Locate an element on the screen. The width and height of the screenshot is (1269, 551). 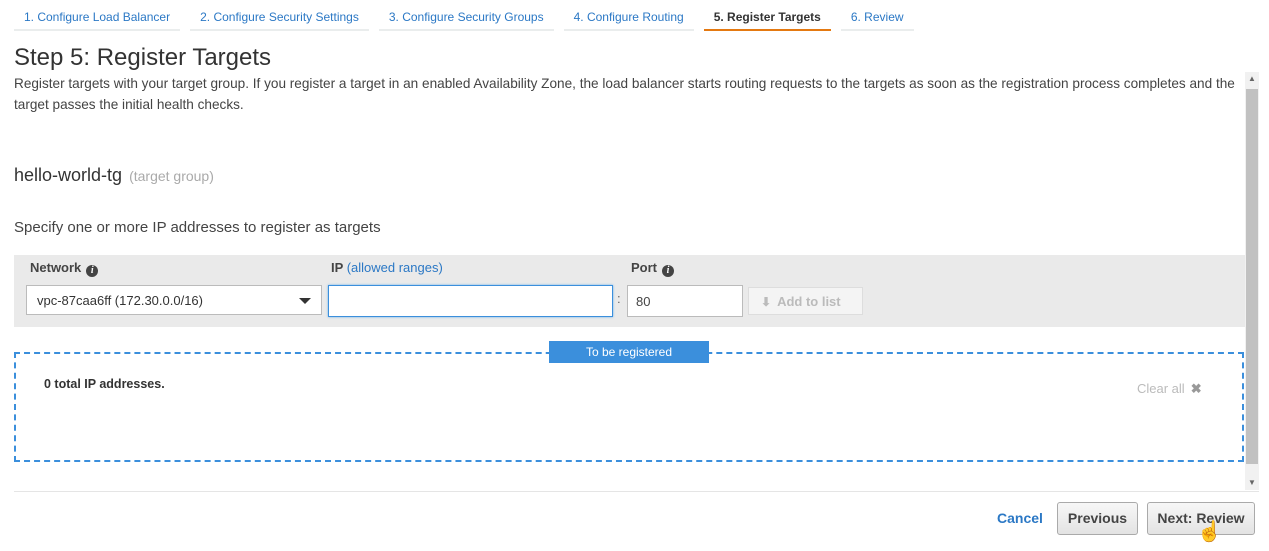
port-input: 80 is located at coordinates (685, 301).